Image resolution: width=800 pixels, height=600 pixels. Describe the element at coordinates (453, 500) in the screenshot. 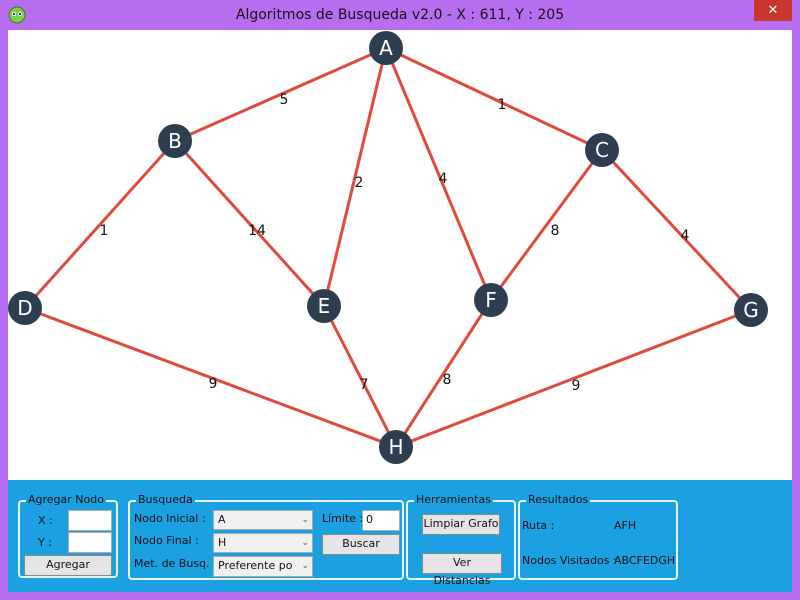

I see `herramientas-legend: Herramientas` at that location.